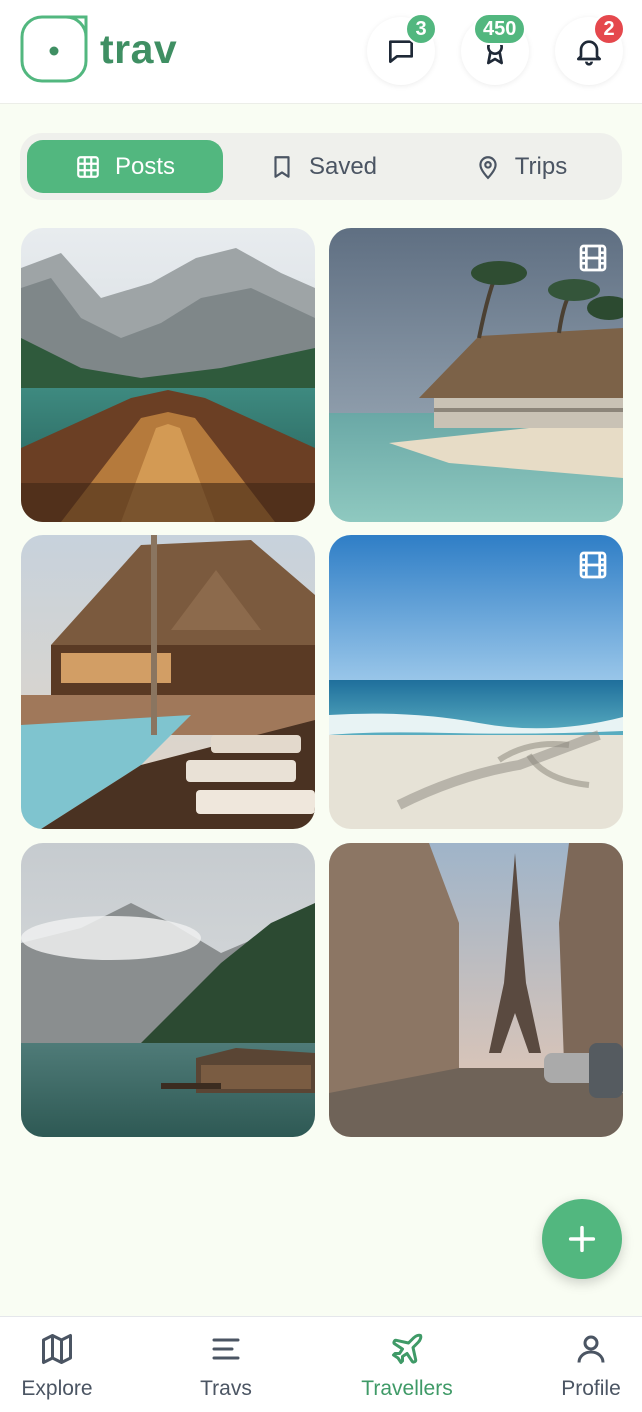 The image size is (642, 1412). Describe the element at coordinates (407, 1388) in the screenshot. I see `nav-label: Travellers` at that location.